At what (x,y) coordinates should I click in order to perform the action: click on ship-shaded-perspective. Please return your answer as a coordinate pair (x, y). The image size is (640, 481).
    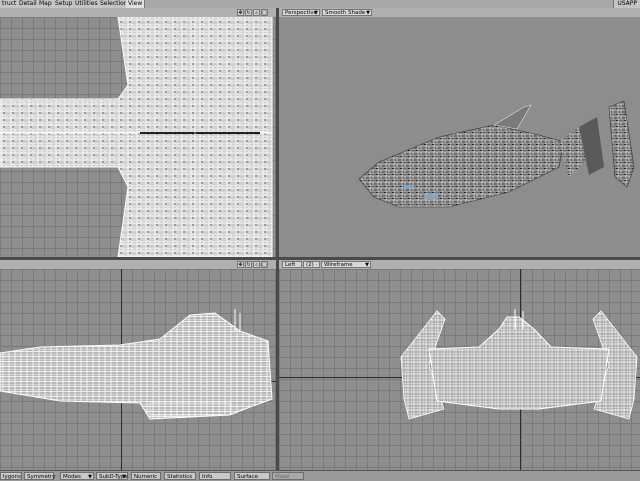
    Looking at the image, I should click on (496, 154).